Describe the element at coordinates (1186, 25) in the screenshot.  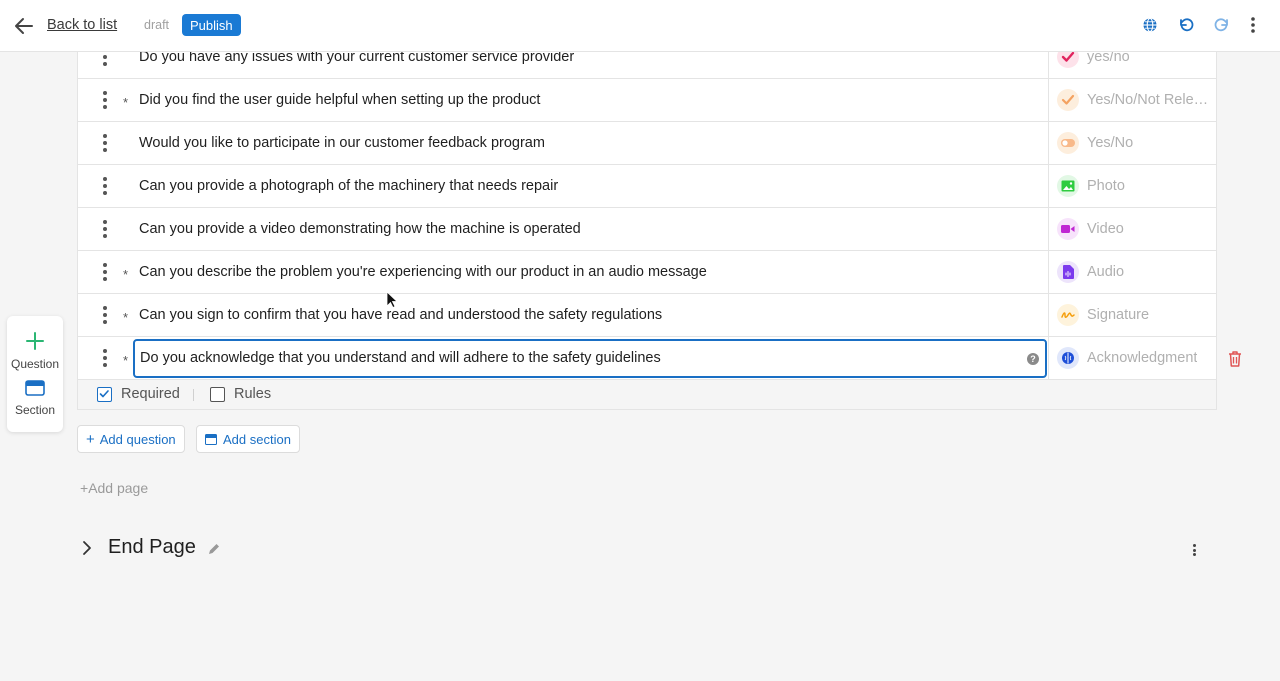
I see `undo-icon` at that location.